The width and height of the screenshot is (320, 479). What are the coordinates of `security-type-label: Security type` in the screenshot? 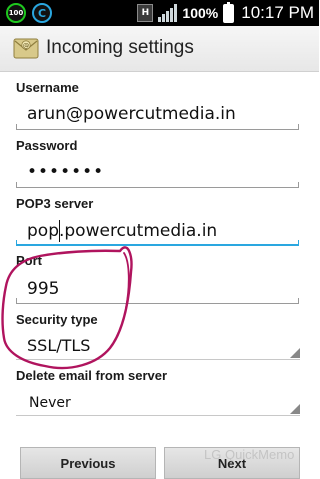 It's located at (57, 319).